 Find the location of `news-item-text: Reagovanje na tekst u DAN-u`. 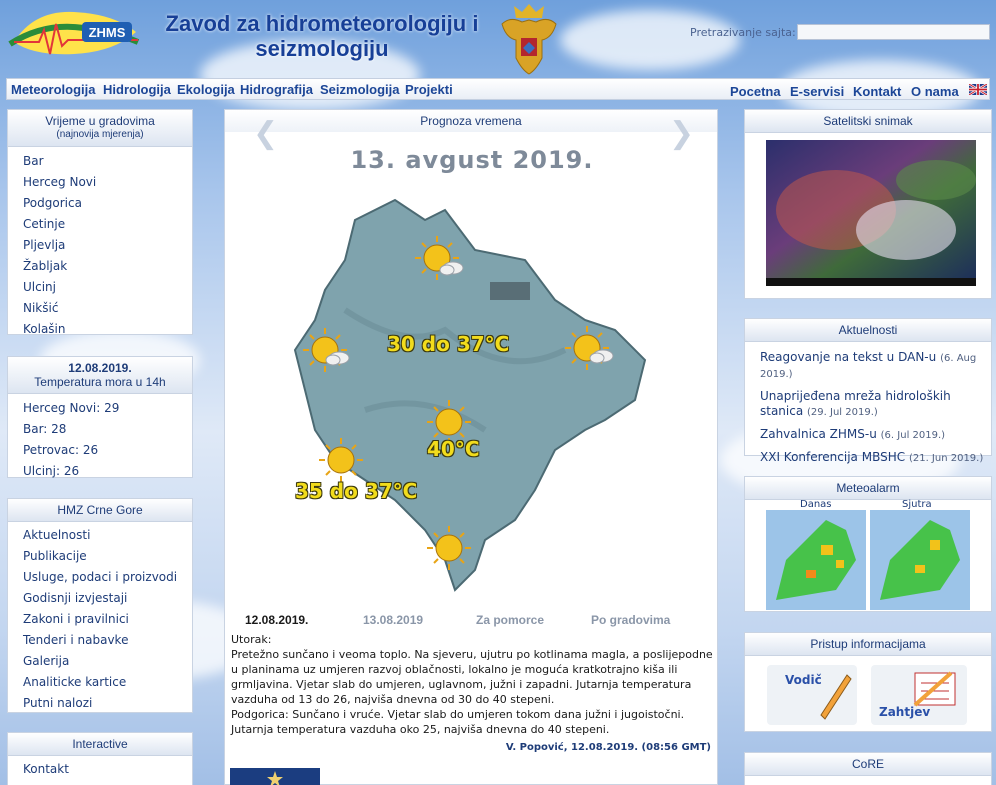

news-item-text: Reagovanje na tekst u DAN-u is located at coordinates (848, 357).